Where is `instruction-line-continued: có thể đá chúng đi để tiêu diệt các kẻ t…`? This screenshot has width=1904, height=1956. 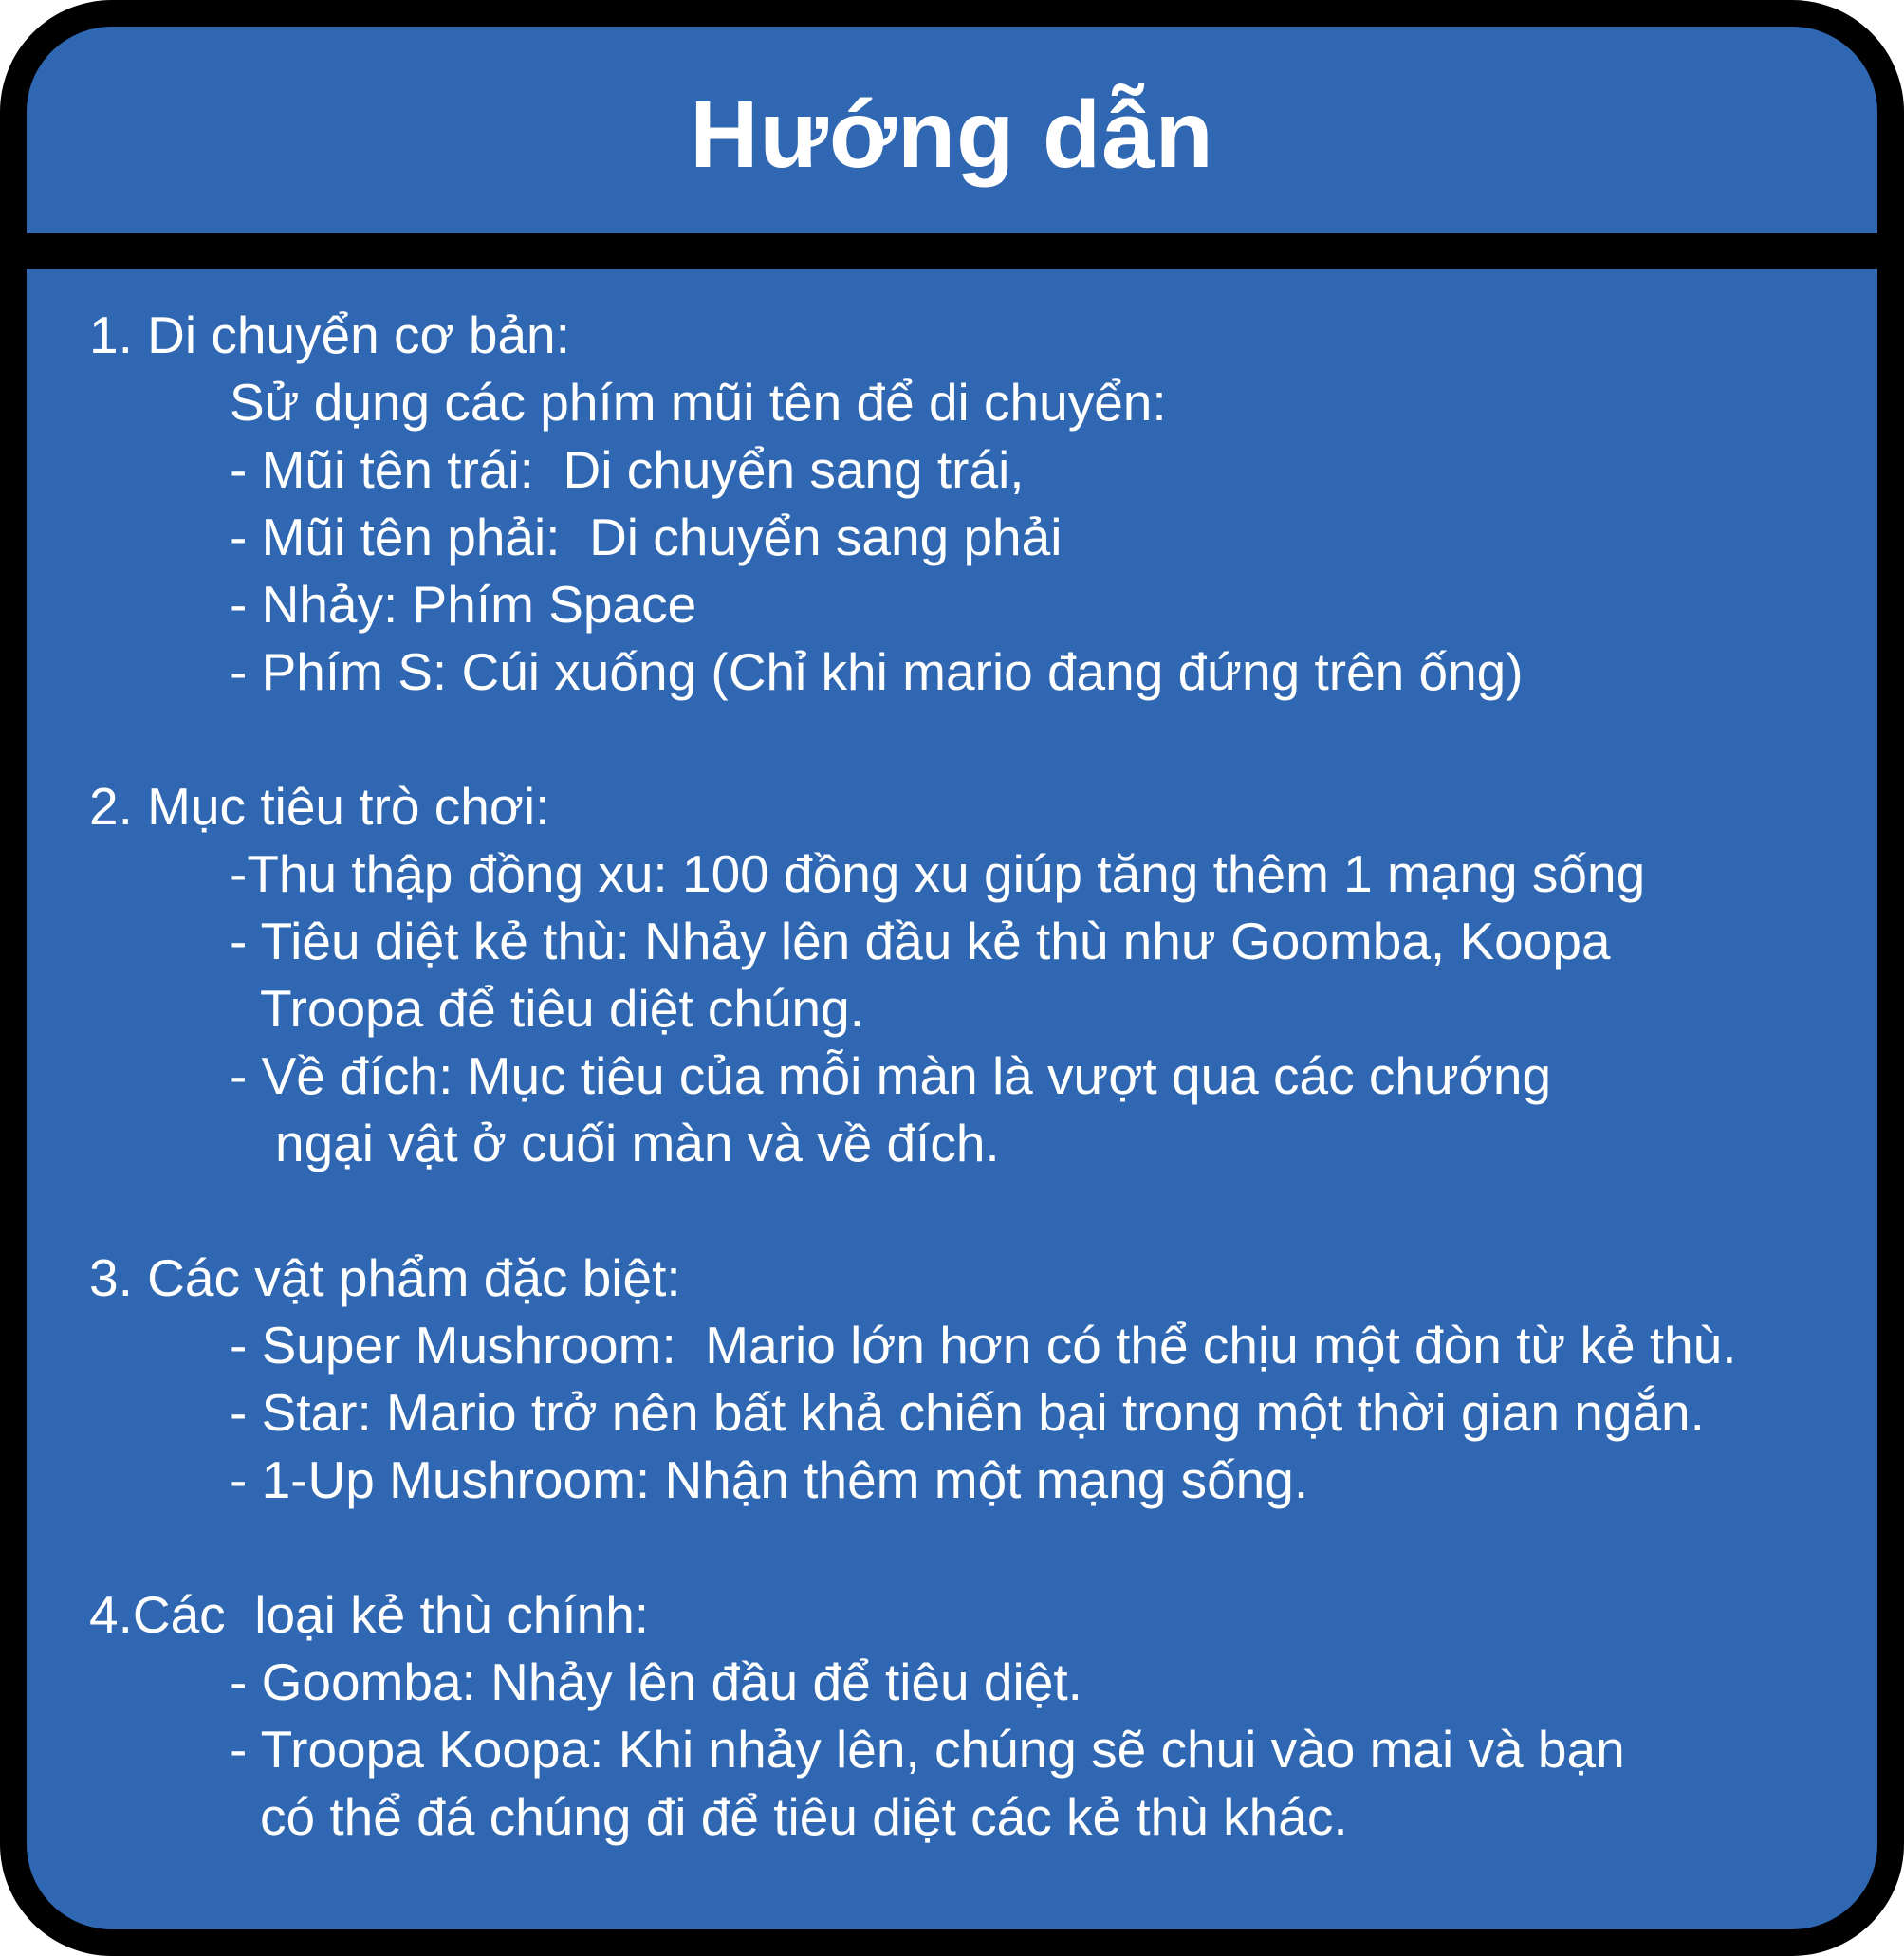
instruction-line-continued: có thể đá chúng đi để tiêu diệt các kẻ t… is located at coordinates (804, 1816).